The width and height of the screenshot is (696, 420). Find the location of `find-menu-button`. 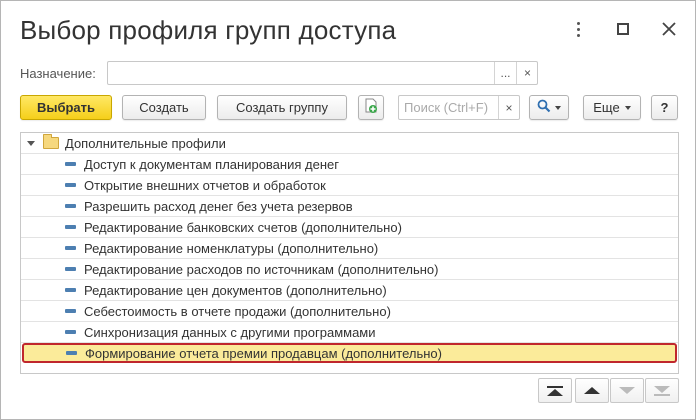

find-menu-button is located at coordinates (549, 107).